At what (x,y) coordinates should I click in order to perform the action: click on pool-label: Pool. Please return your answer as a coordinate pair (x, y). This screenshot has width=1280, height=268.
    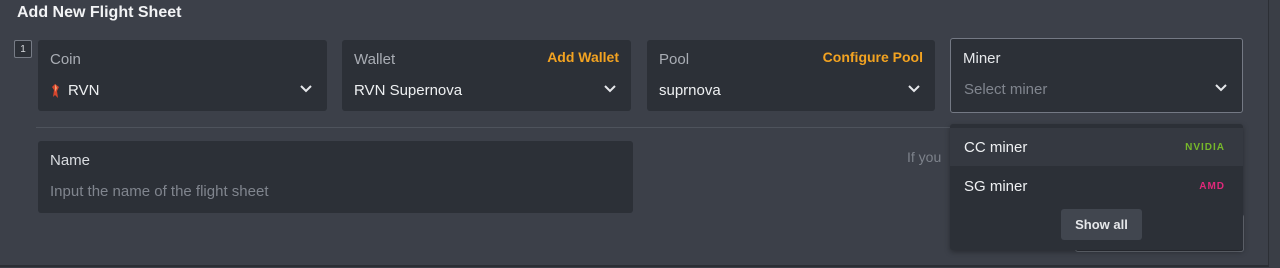
    Looking at the image, I should click on (674, 59).